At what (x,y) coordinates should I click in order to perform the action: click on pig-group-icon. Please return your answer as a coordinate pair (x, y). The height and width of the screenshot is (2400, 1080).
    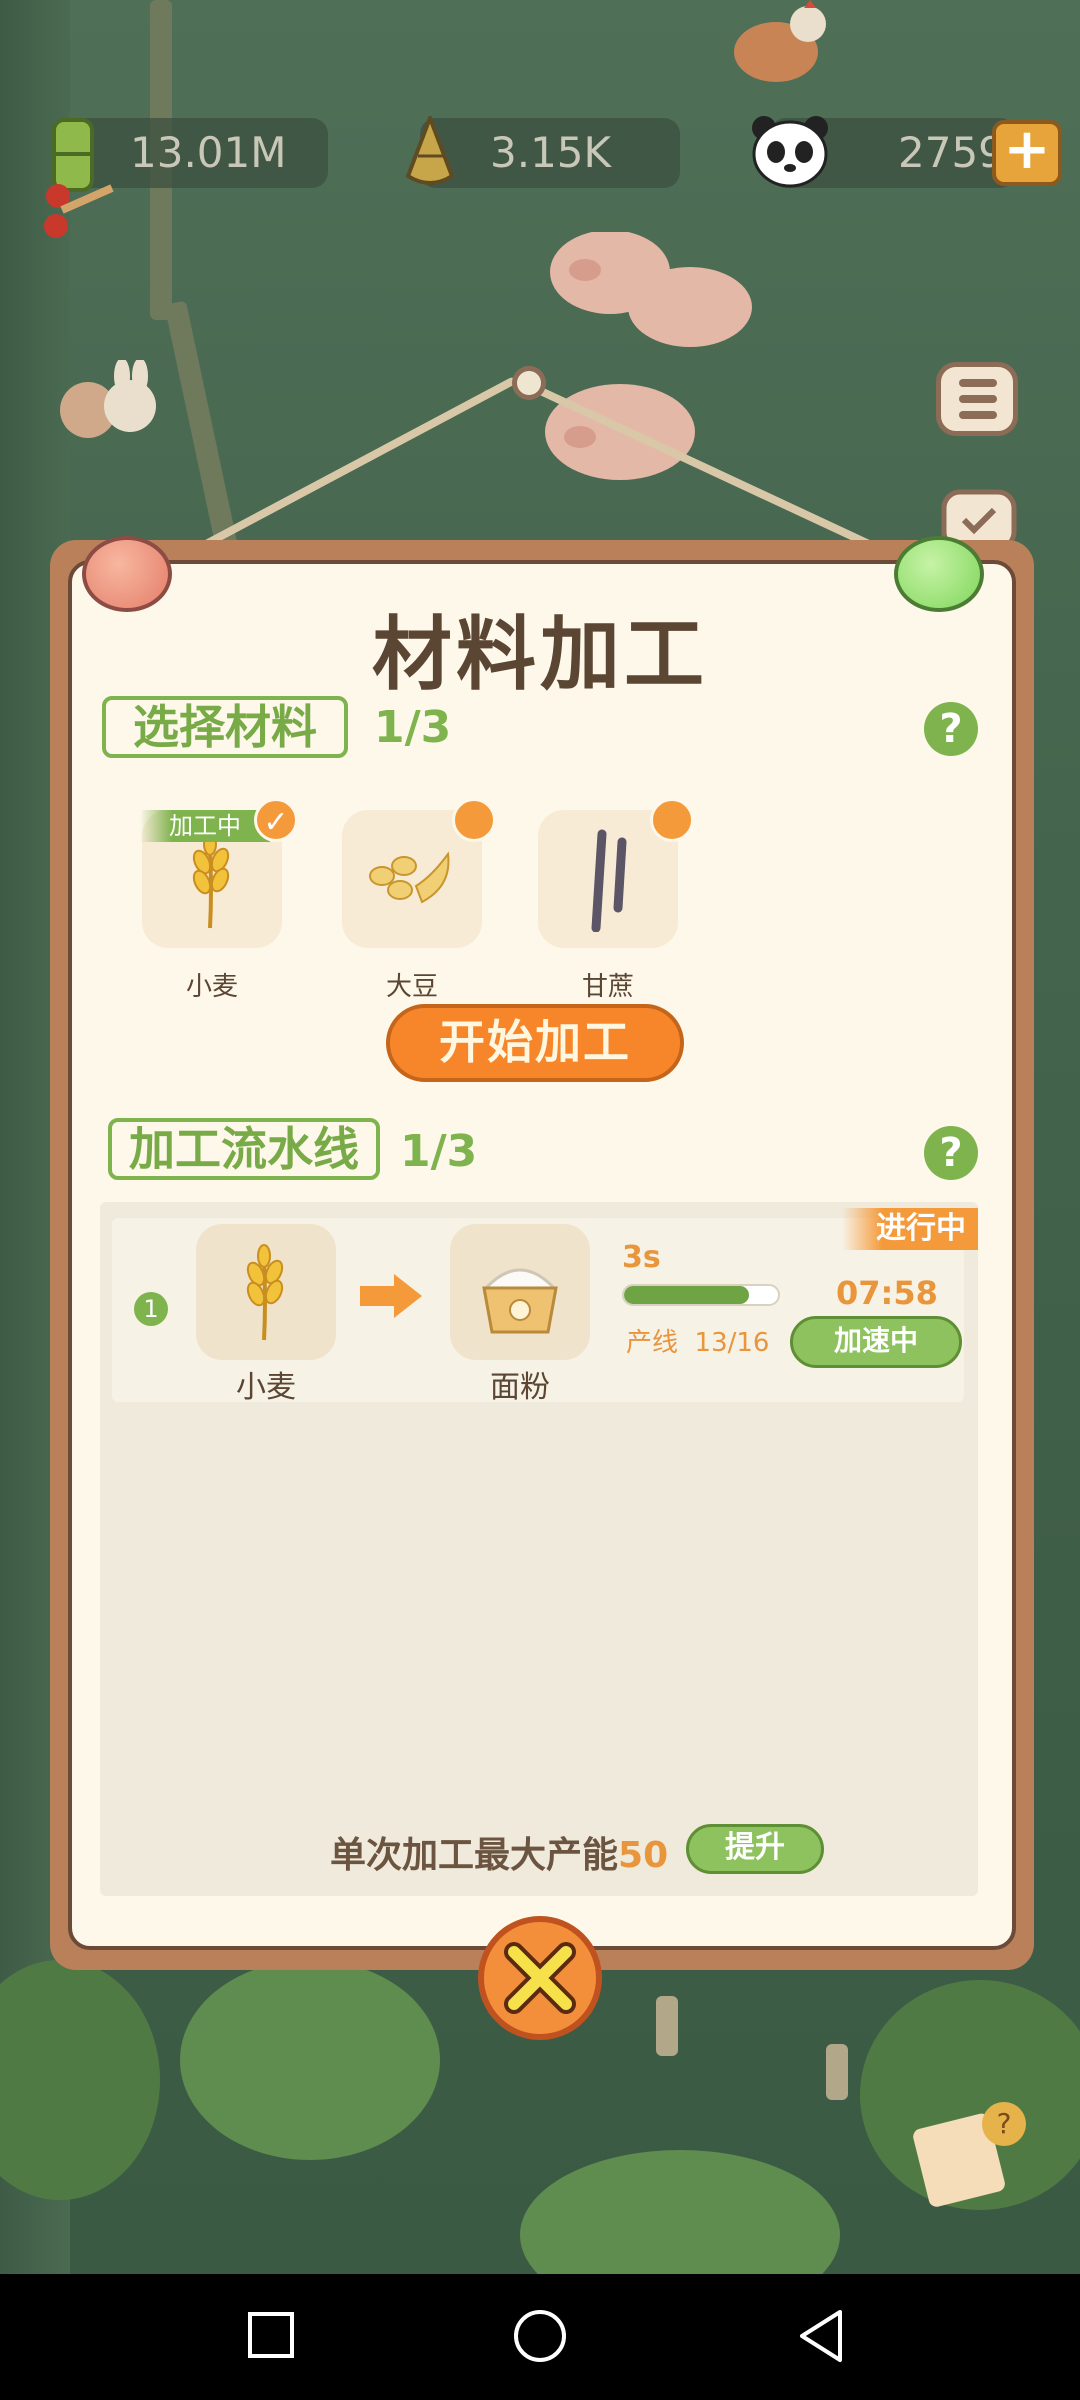
    Looking at the image, I should click on (648, 356).